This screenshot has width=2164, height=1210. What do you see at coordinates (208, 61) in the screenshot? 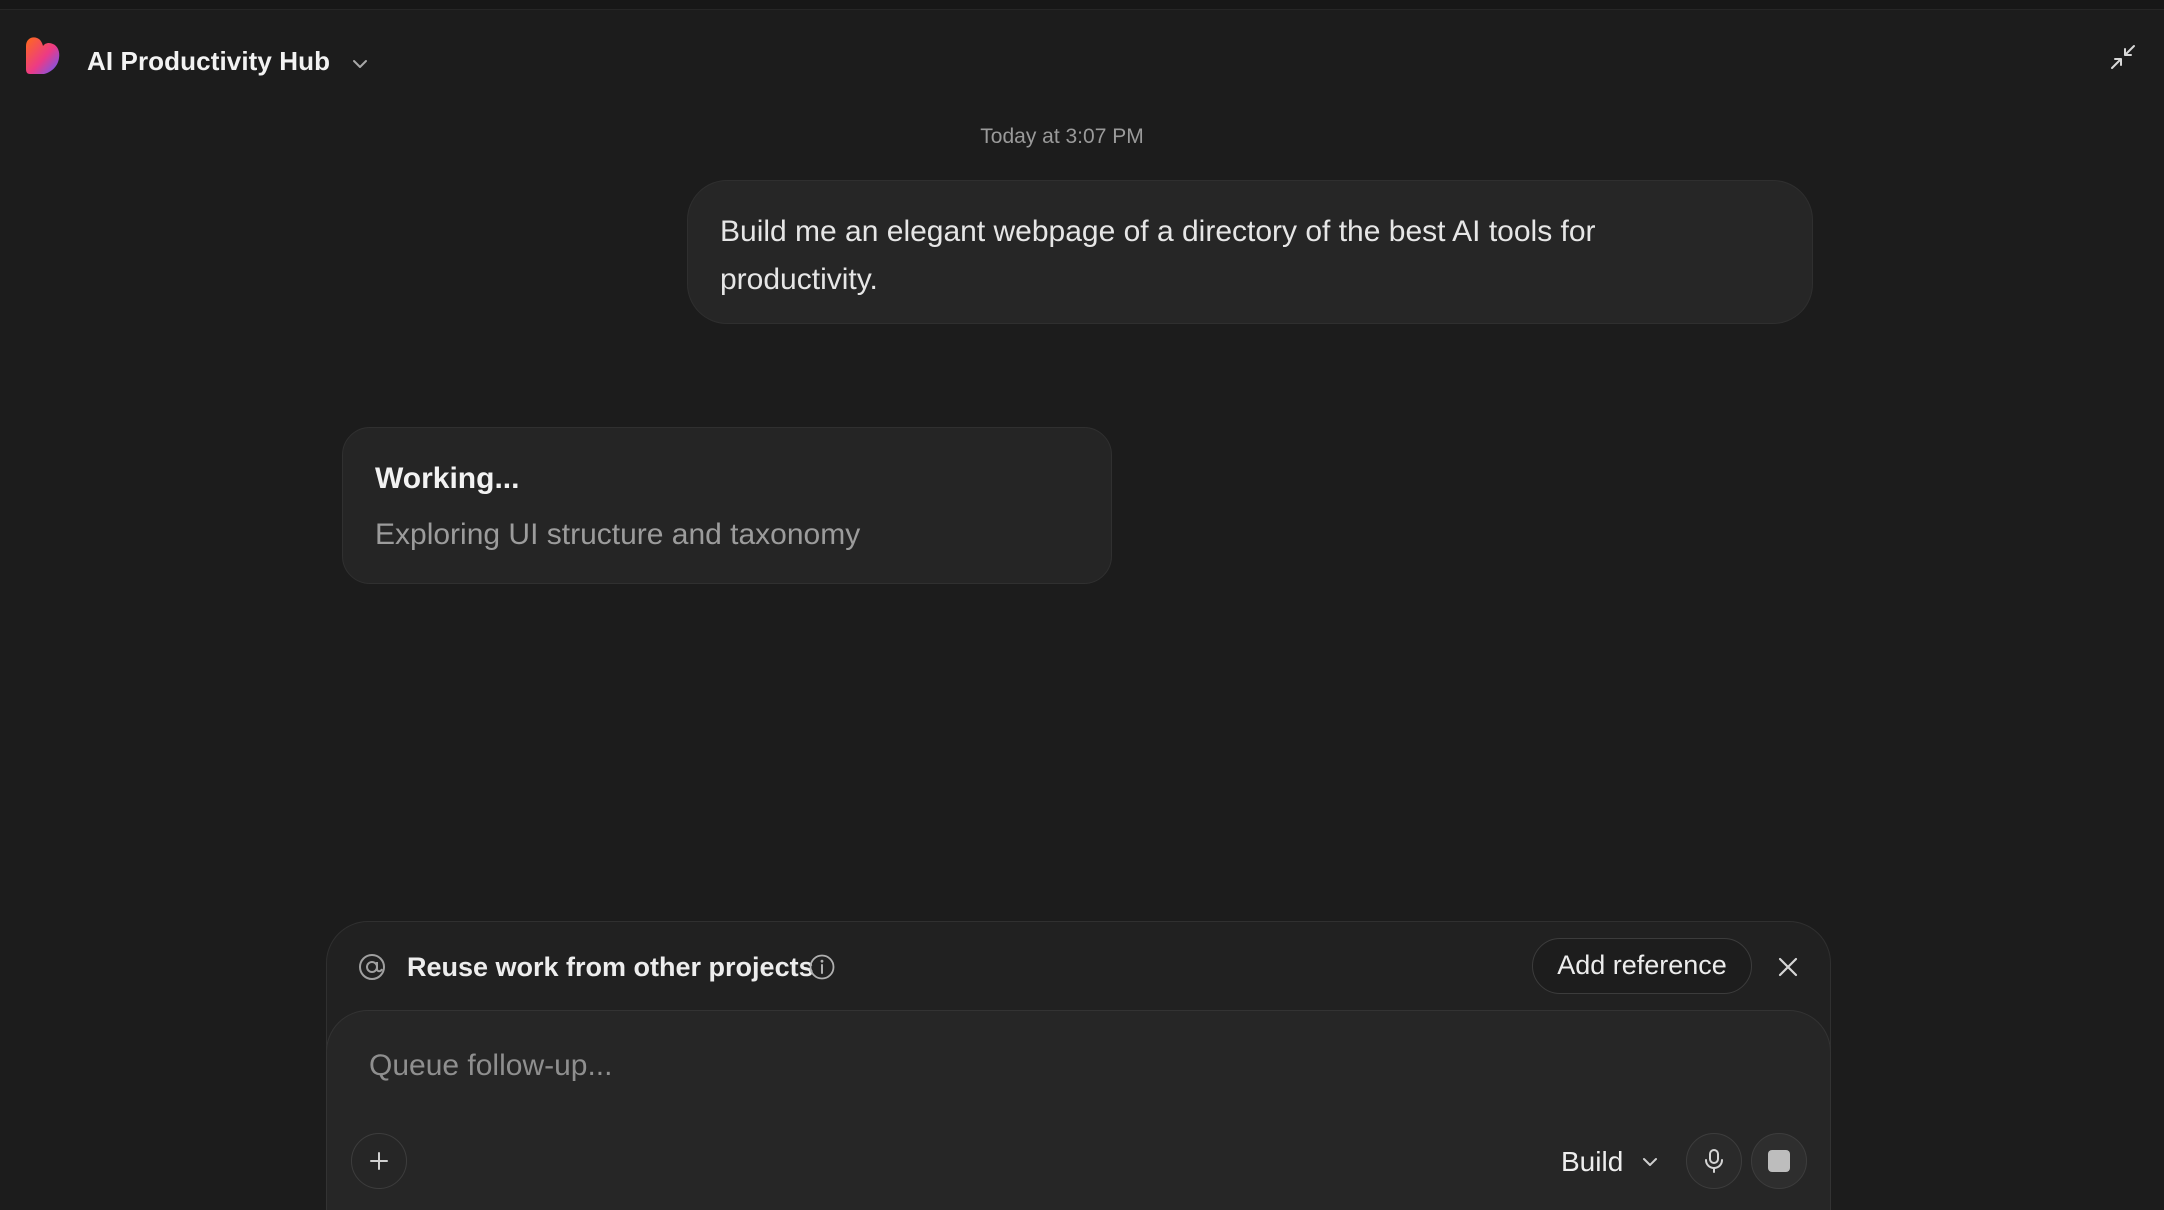
I see `project-title: AI Productivity Hub` at bounding box center [208, 61].